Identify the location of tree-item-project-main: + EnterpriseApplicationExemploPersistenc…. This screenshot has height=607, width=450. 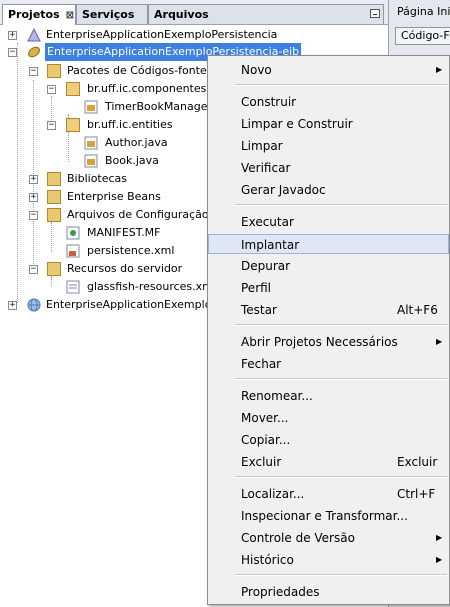
(194, 35).